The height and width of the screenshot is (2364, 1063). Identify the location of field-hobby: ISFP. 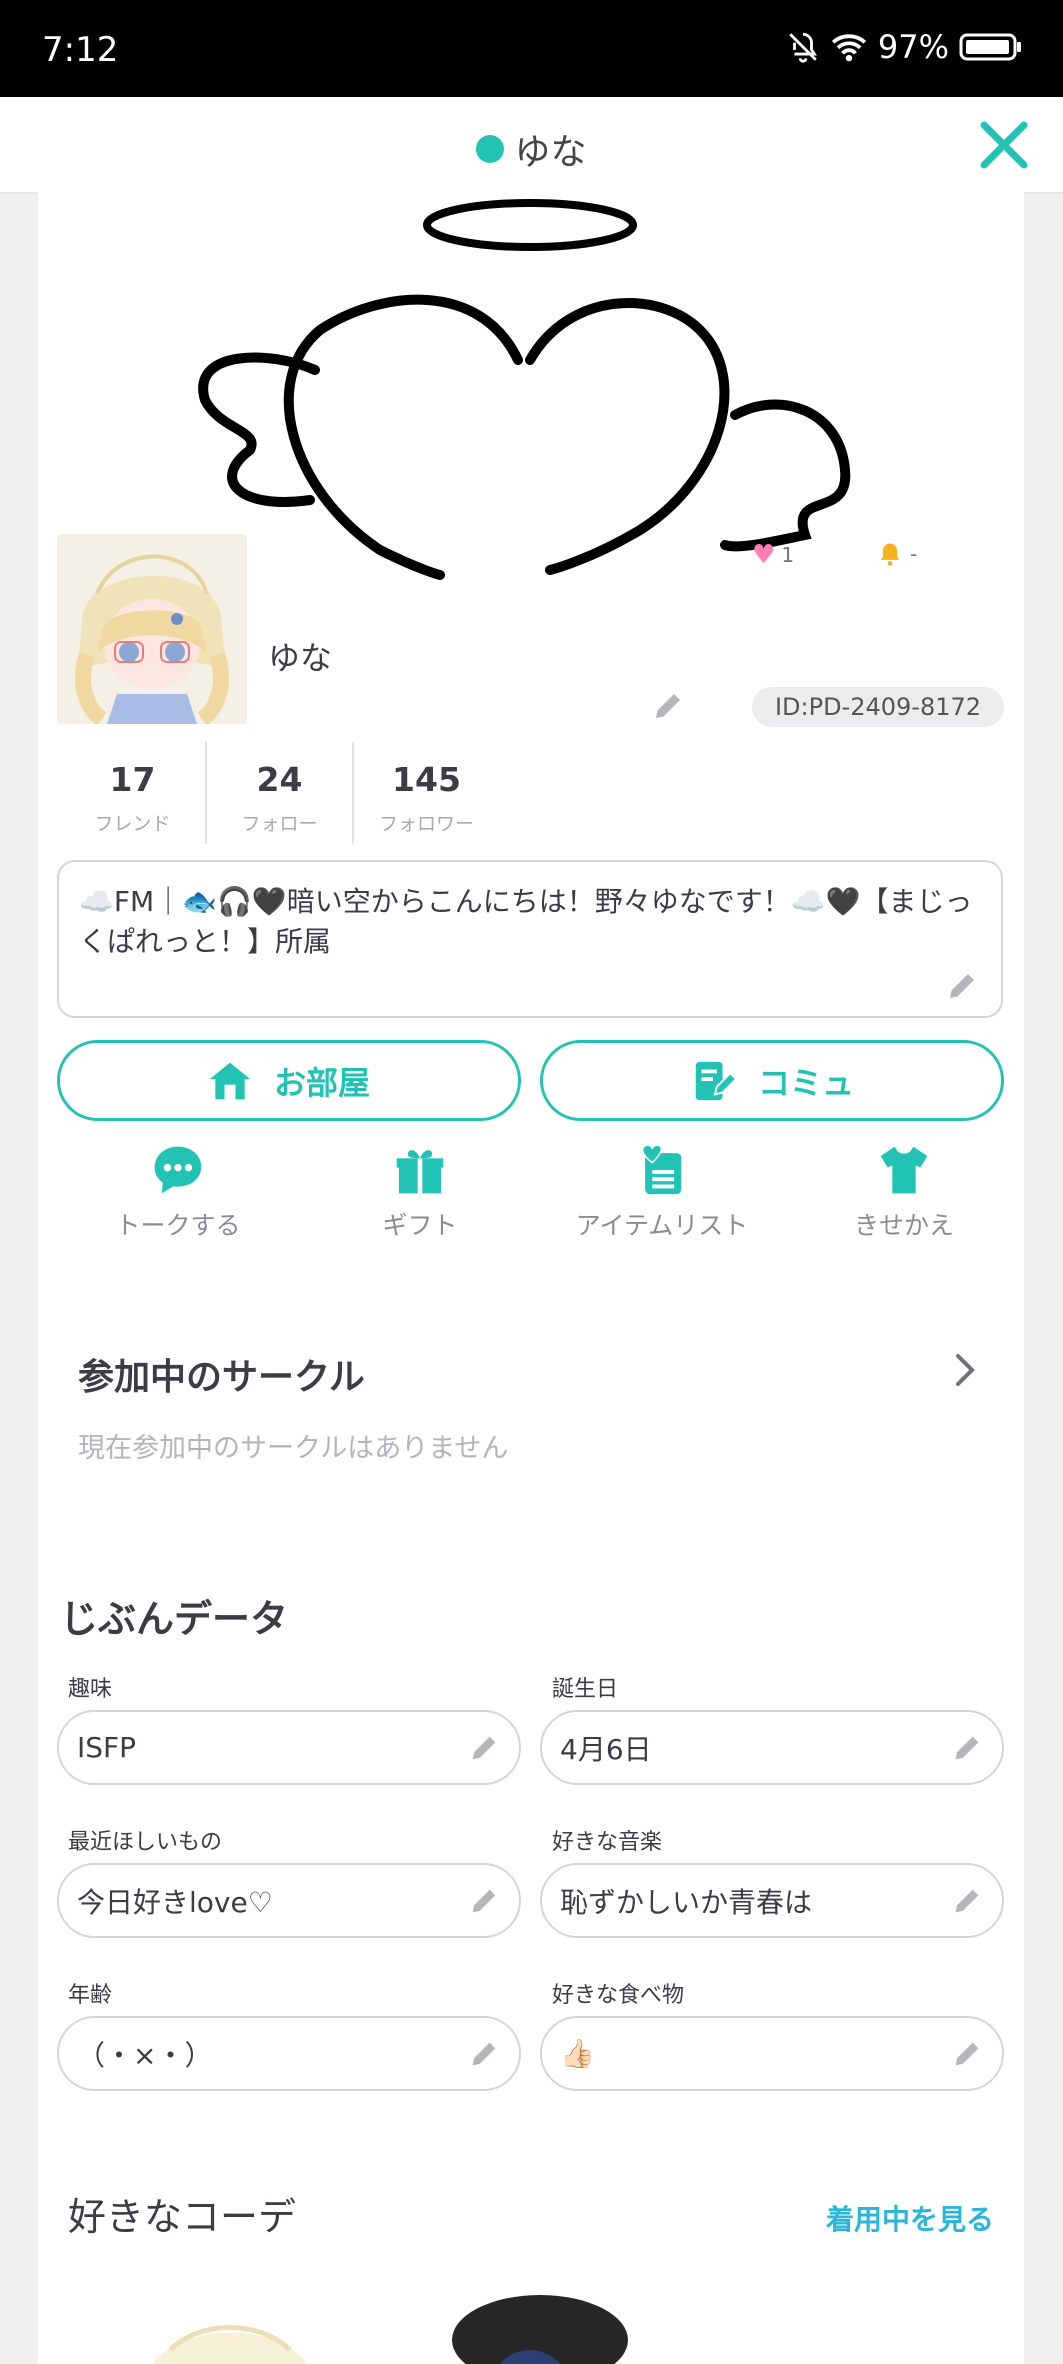
(289, 1747).